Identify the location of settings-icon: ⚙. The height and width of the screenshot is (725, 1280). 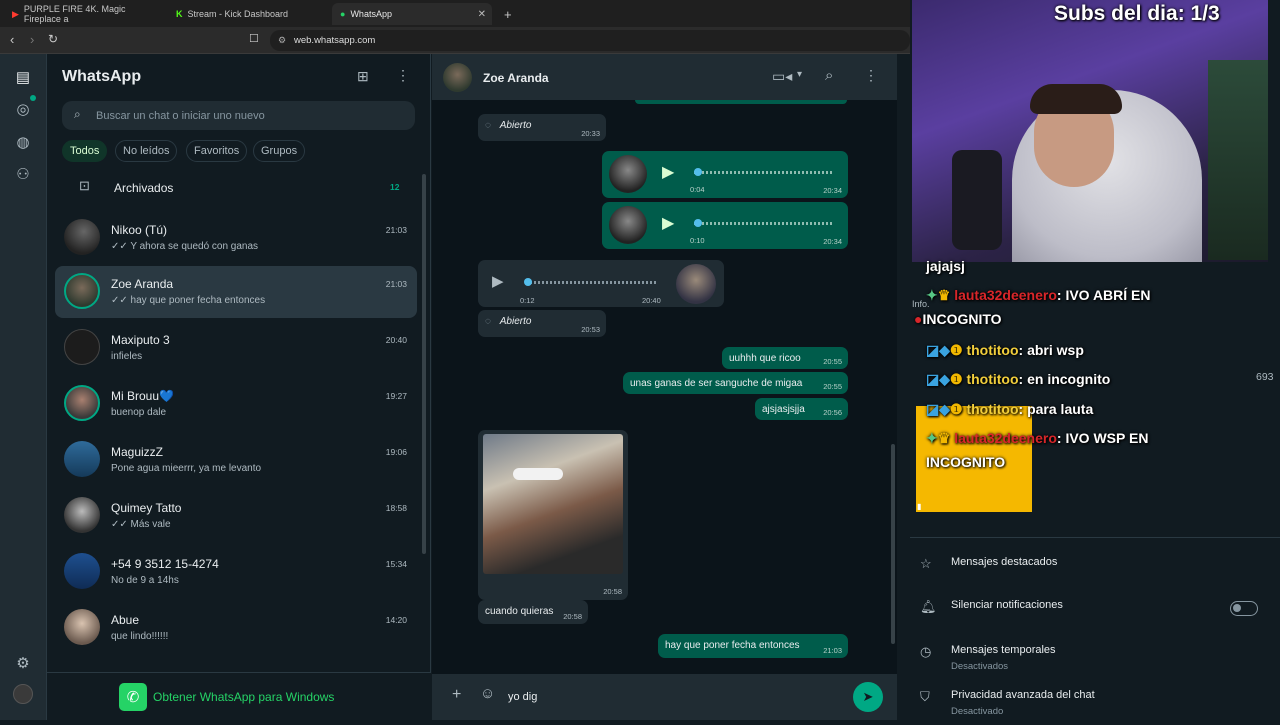
(23, 663).